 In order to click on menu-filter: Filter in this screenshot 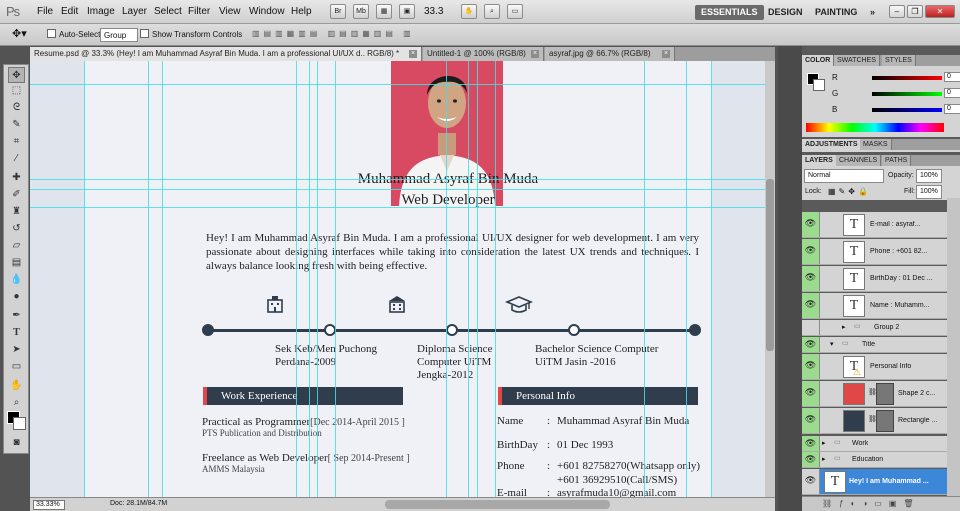, I will do `click(199, 11)`.